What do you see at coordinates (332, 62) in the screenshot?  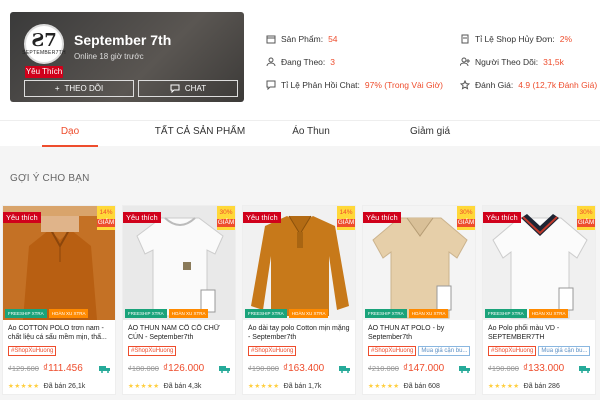 I see `stat-following-value: 3` at bounding box center [332, 62].